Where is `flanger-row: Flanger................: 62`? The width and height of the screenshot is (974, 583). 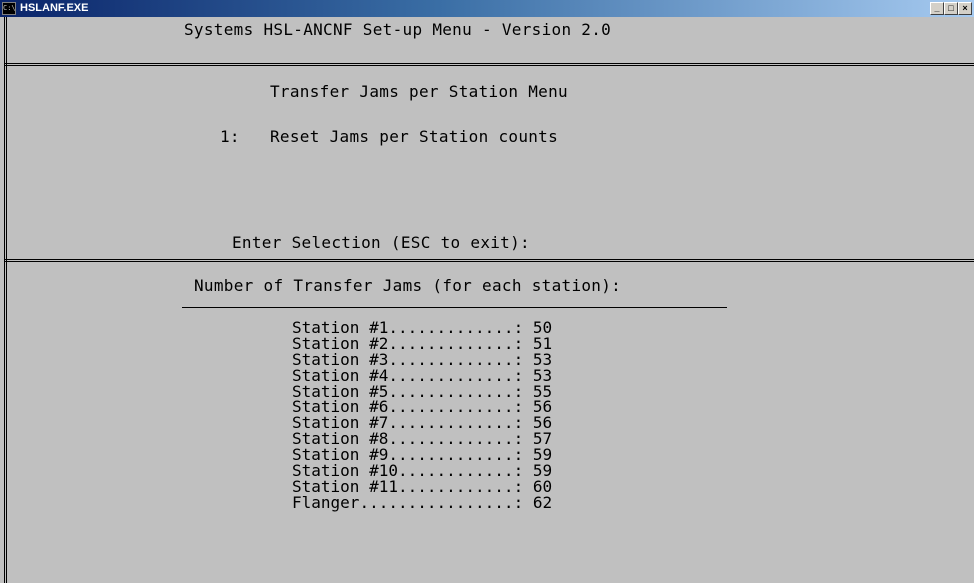
flanger-row: Flanger................: 62 is located at coordinates (422, 502).